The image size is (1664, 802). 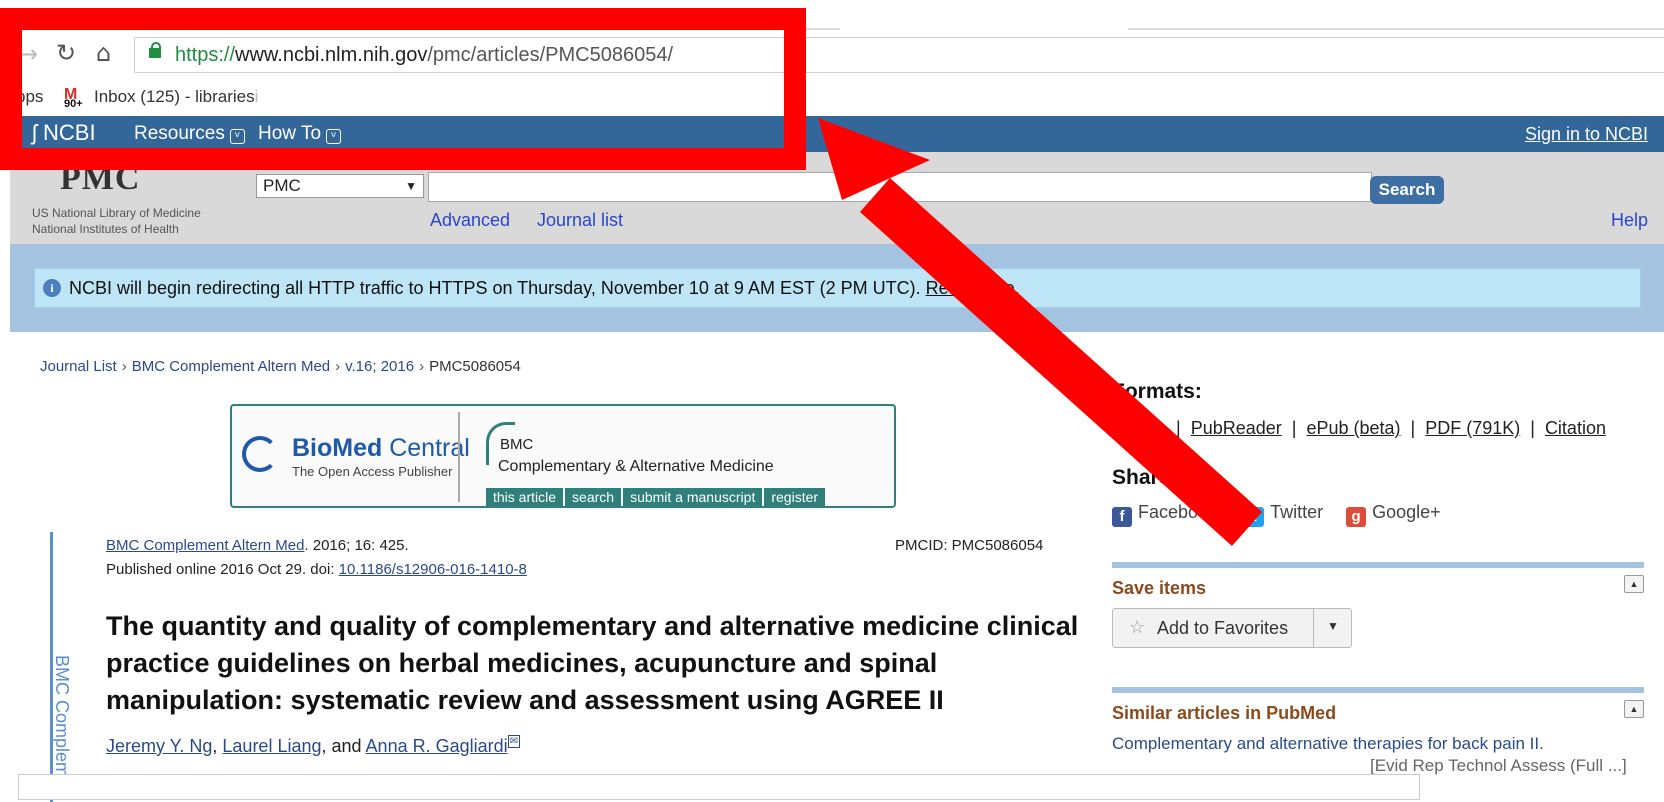 I want to click on format-pdf: PDF (791K), so click(x=1472, y=428).